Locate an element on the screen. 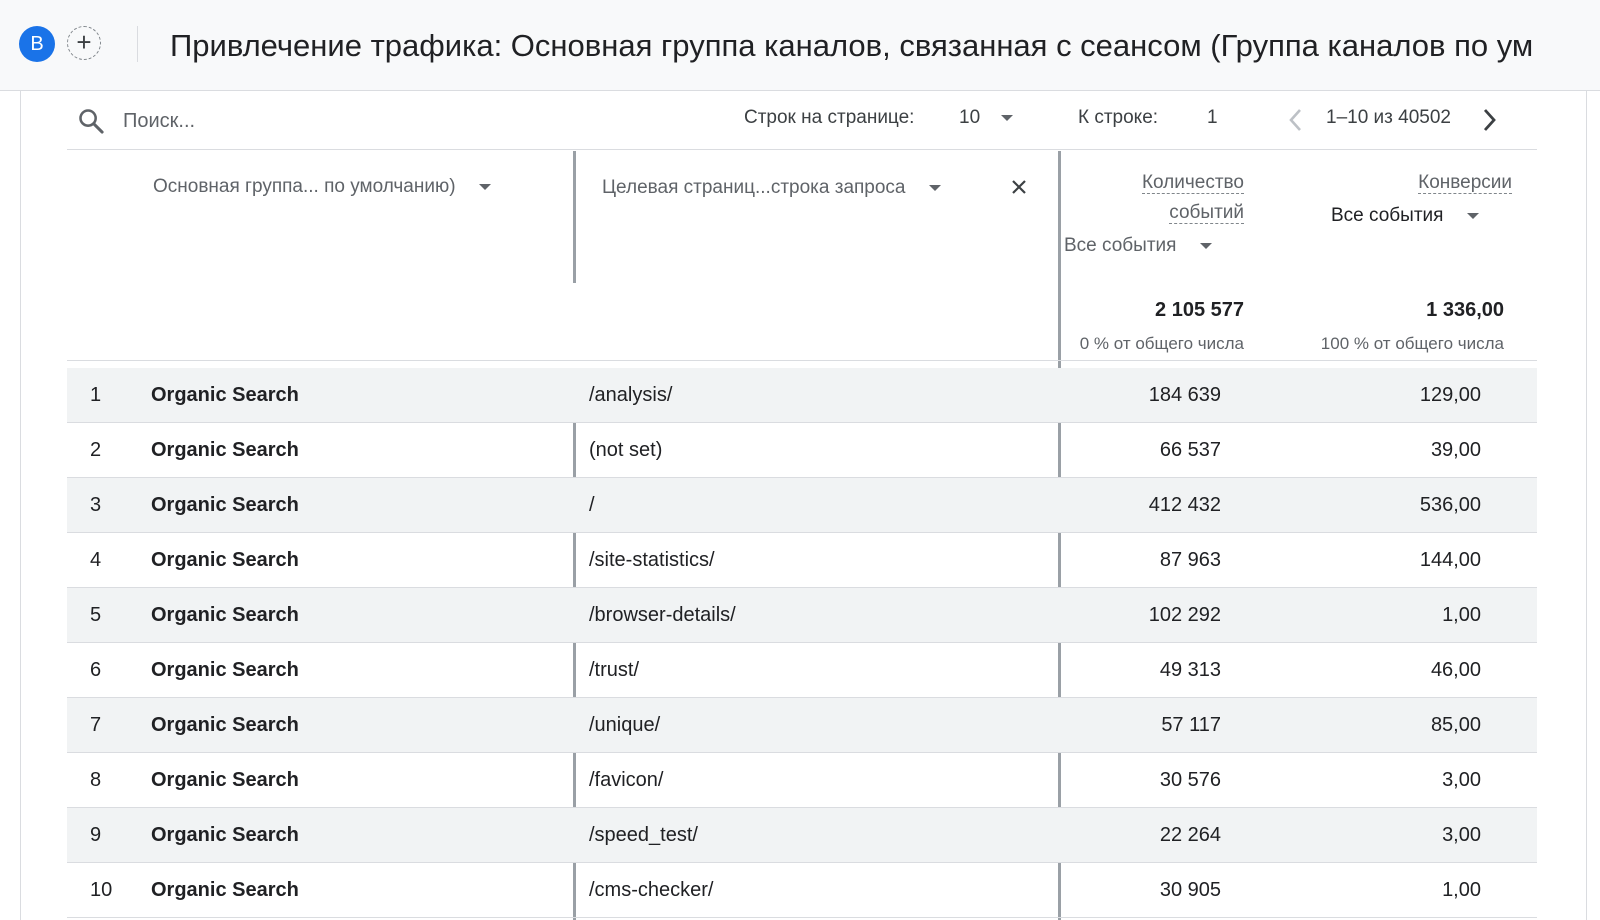 The image size is (1600, 920). landing-page-cell: /site-statistics/ is located at coordinates (652, 560).